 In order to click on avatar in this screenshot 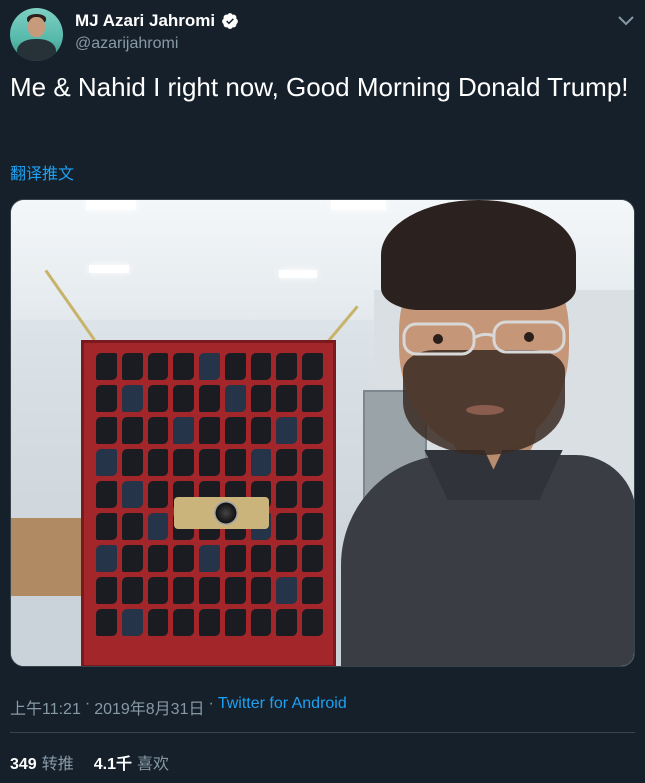, I will do `click(36, 34)`.